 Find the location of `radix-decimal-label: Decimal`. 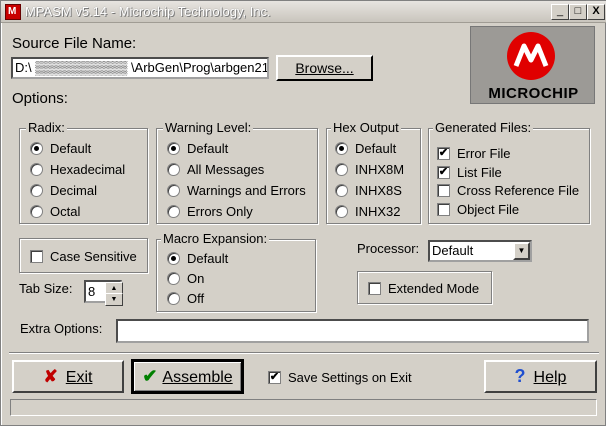

radix-decimal-label: Decimal is located at coordinates (73, 190).